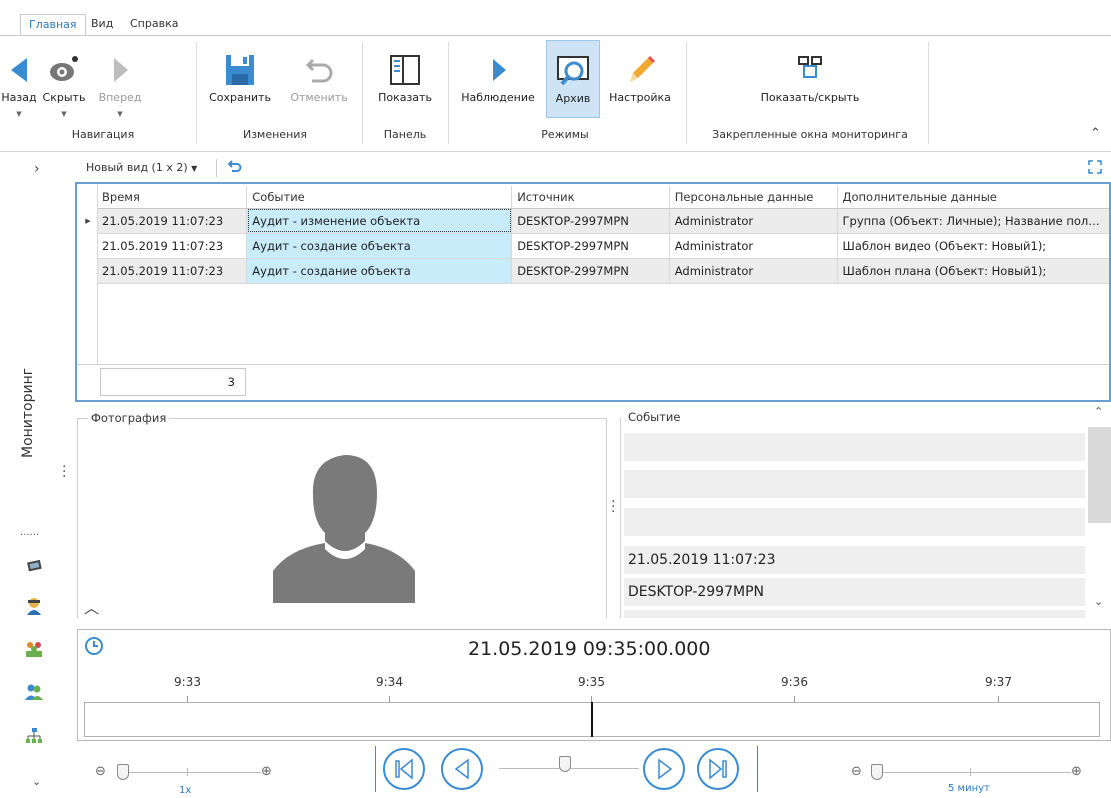 This screenshot has height=798, width=1111. What do you see at coordinates (64, 472) in the screenshot?
I see `splitter-handle-icon: · · ·` at bounding box center [64, 472].